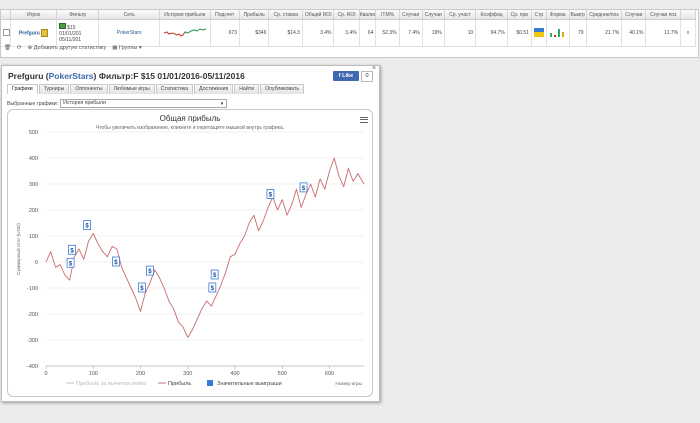  I want to click on column-header: Прибыль, so click(254, 15).